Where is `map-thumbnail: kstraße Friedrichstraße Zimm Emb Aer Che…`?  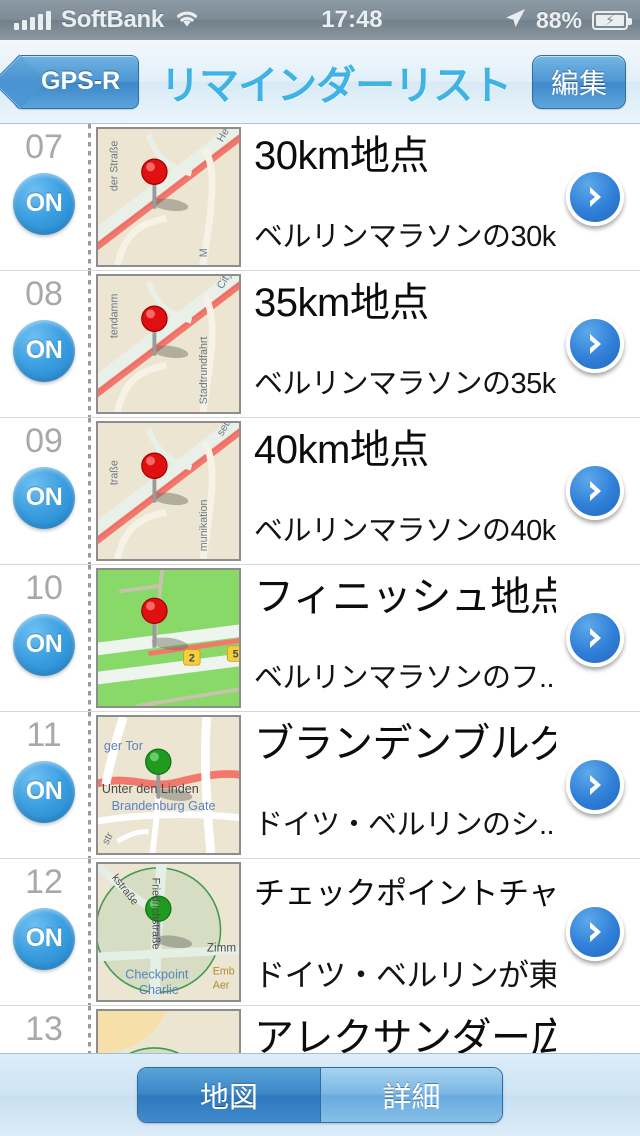
map-thumbnail: kstraße Friedrichstraße Zimm Emb Aer Che… is located at coordinates (168, 932).